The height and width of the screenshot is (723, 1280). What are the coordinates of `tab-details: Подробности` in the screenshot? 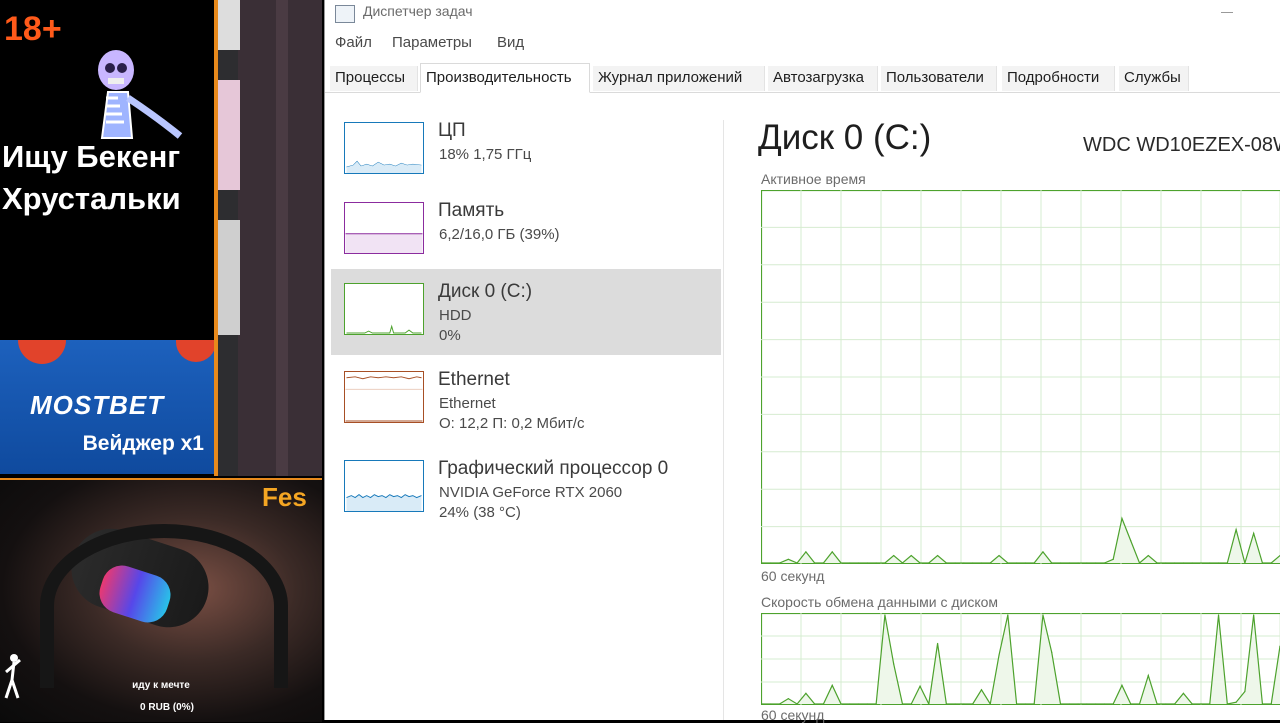 It's located at (1058, 78).